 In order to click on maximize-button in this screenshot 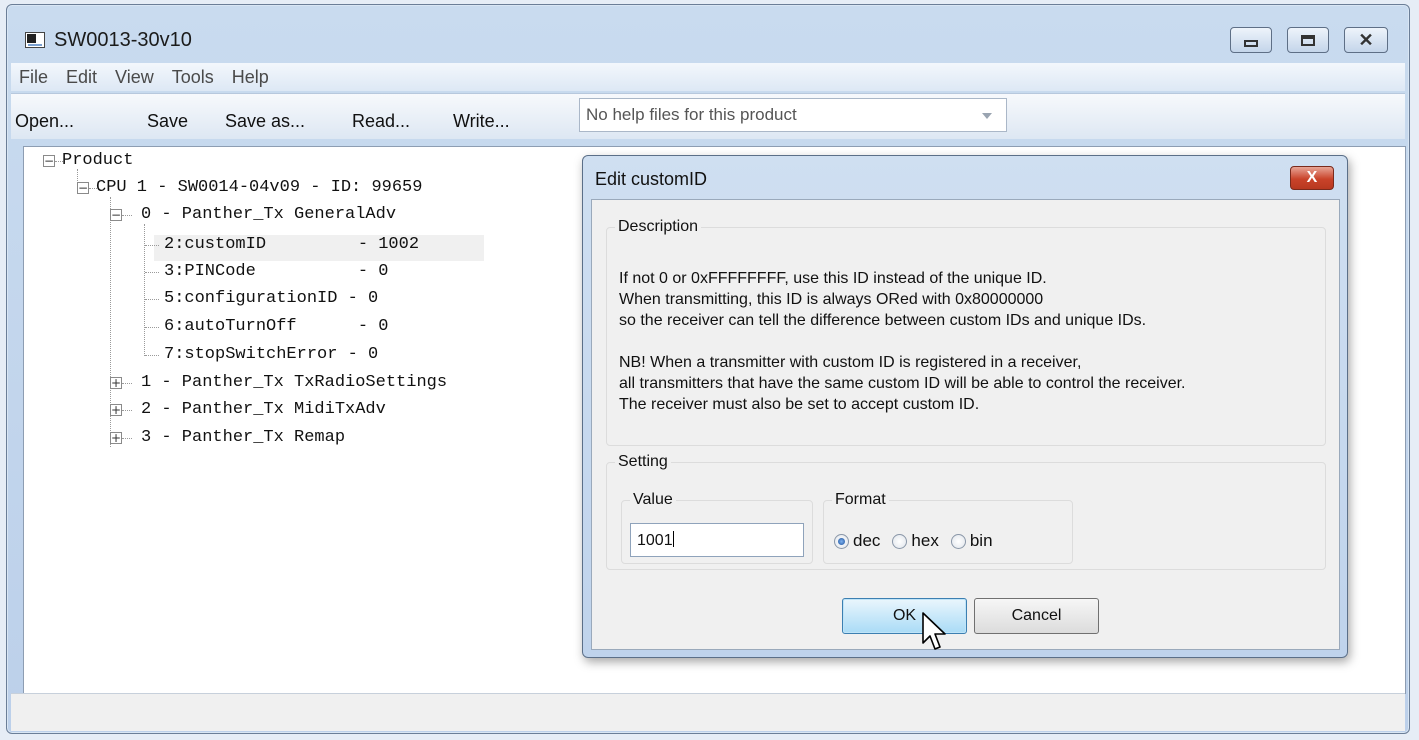, I will do `click(1308, 40)`.